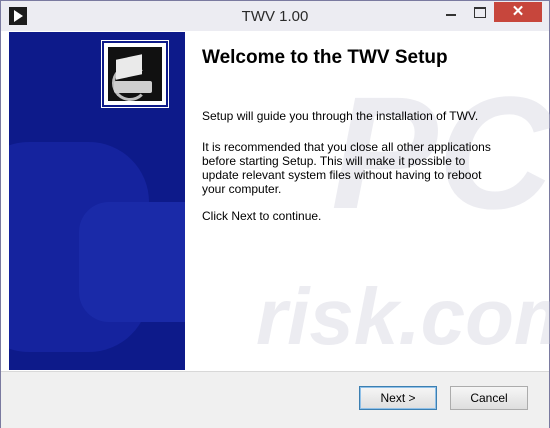 This screenshot has width=550, height=428. What do you see at coordinates (275, 399) in the screenshot?
I see `button-bar: Next > Cancel` at bounding box center [275, 399].